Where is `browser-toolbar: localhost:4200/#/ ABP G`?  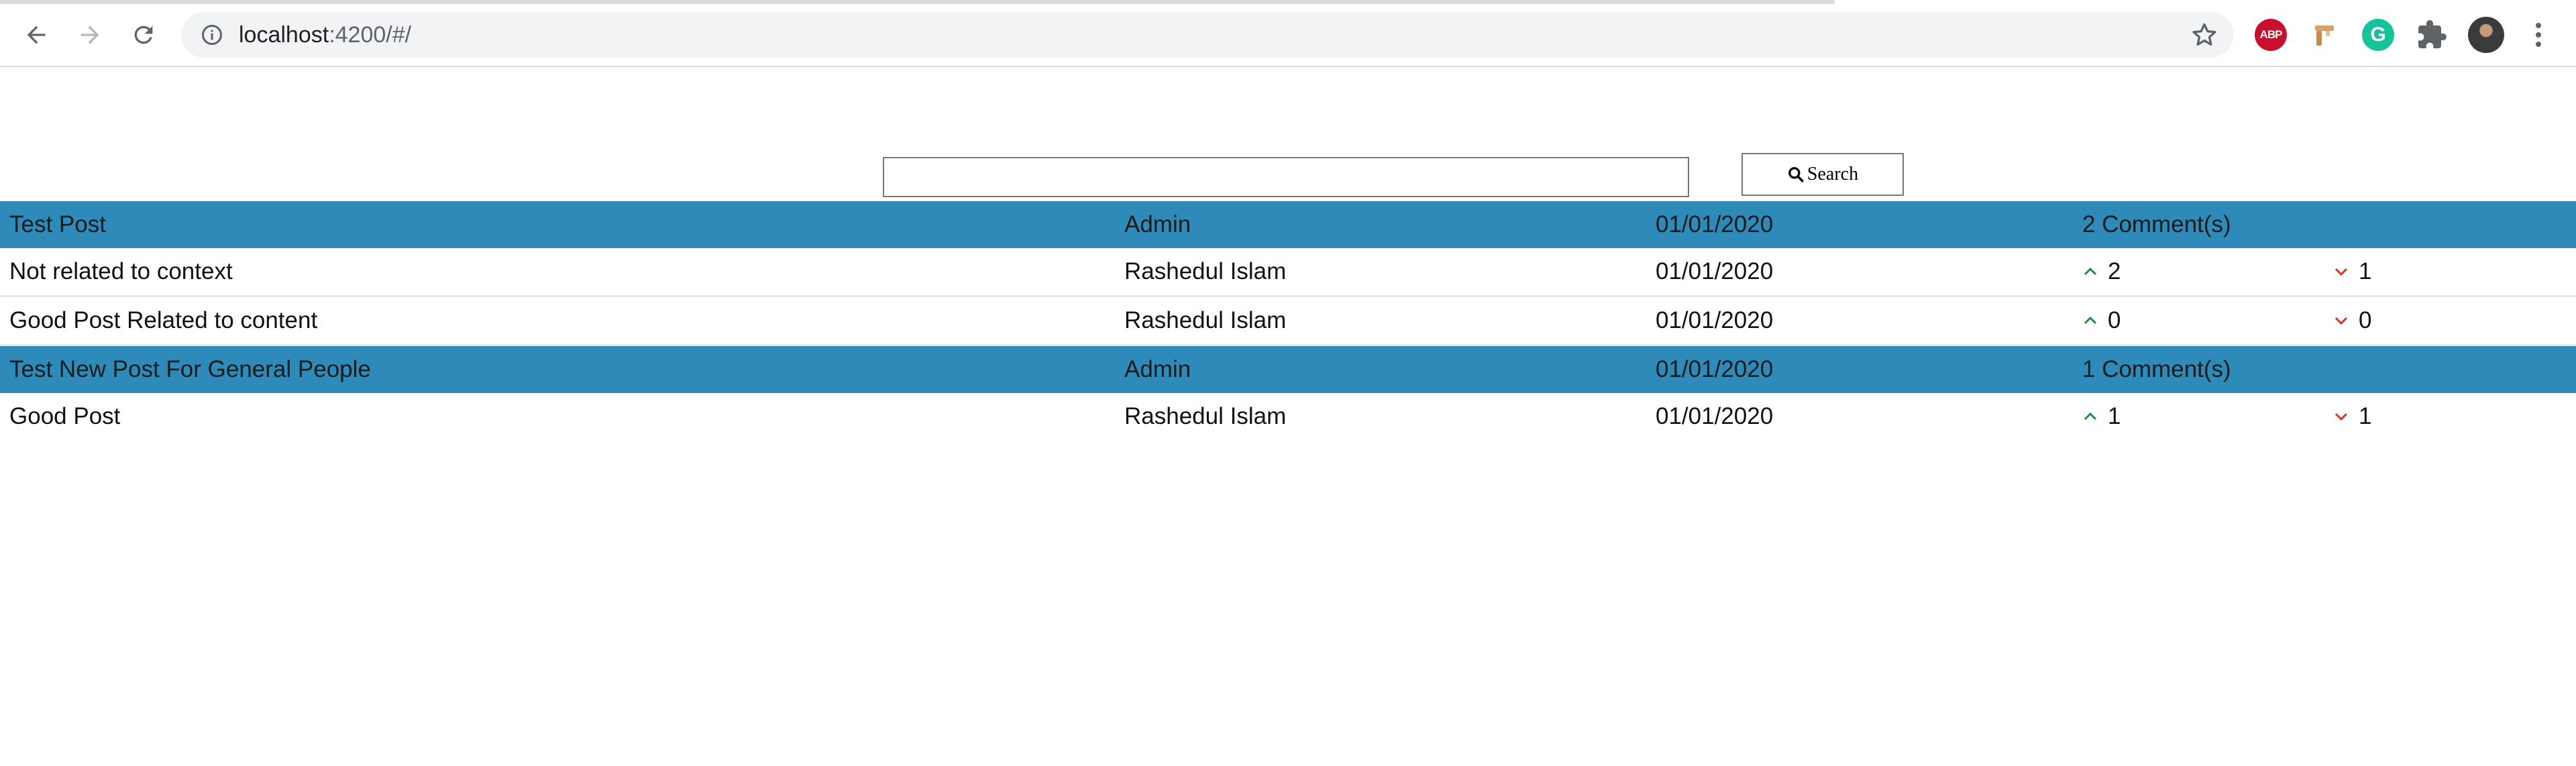 browser-toolbar: localhost:4200/#/ ABP G is located at coordinates (1288, 33).